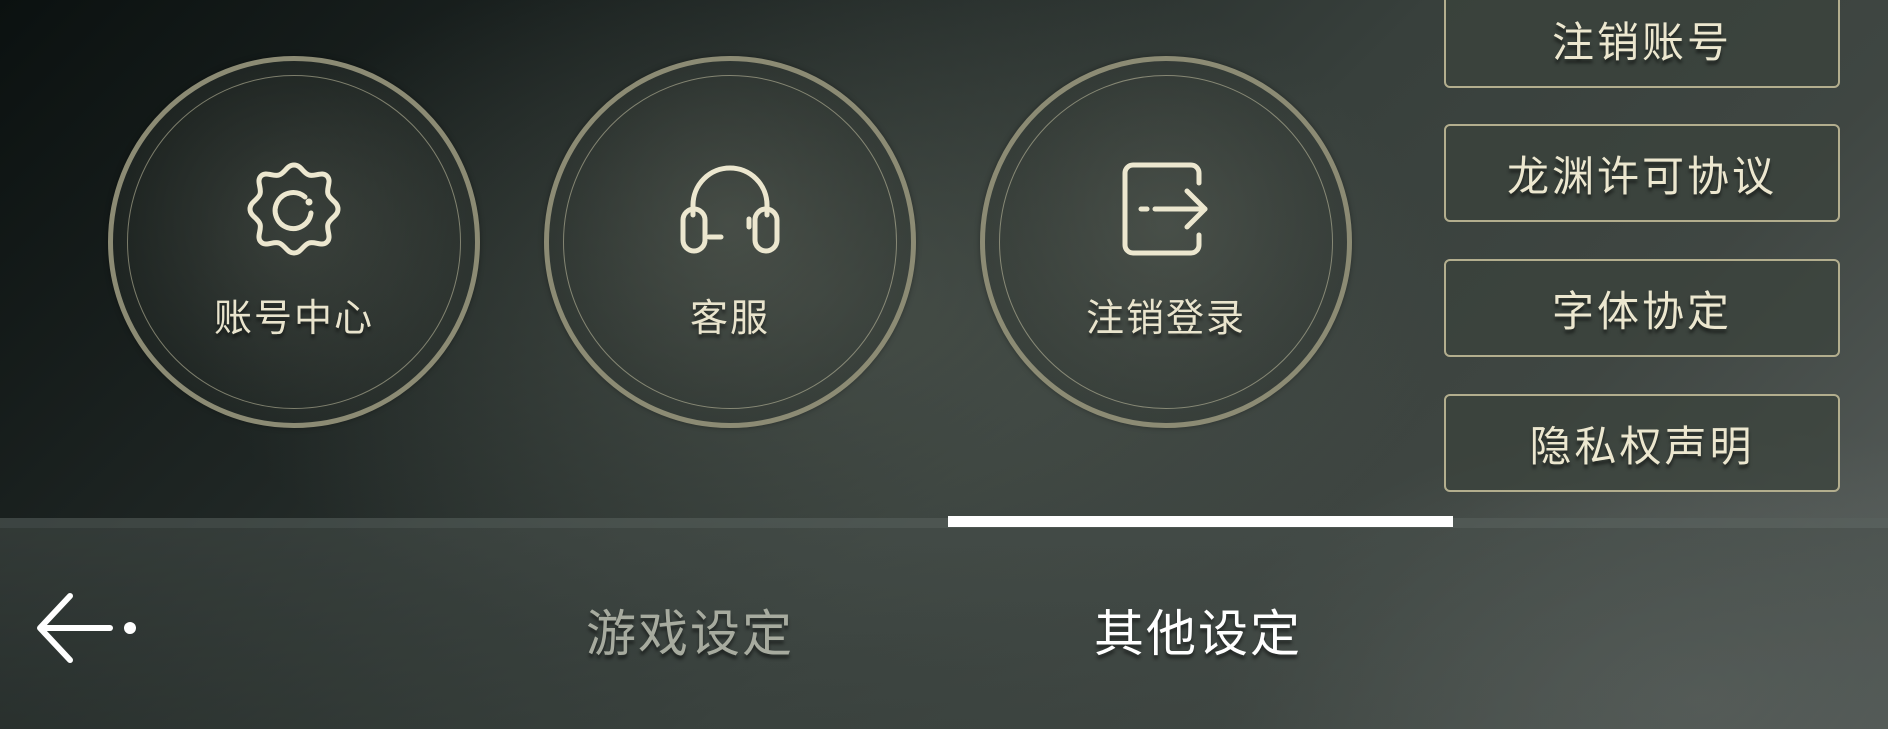  Describe the element at coordinates (690, 630) in the screenshot. I see `tab-game-settings: 游戏设定` at that location.